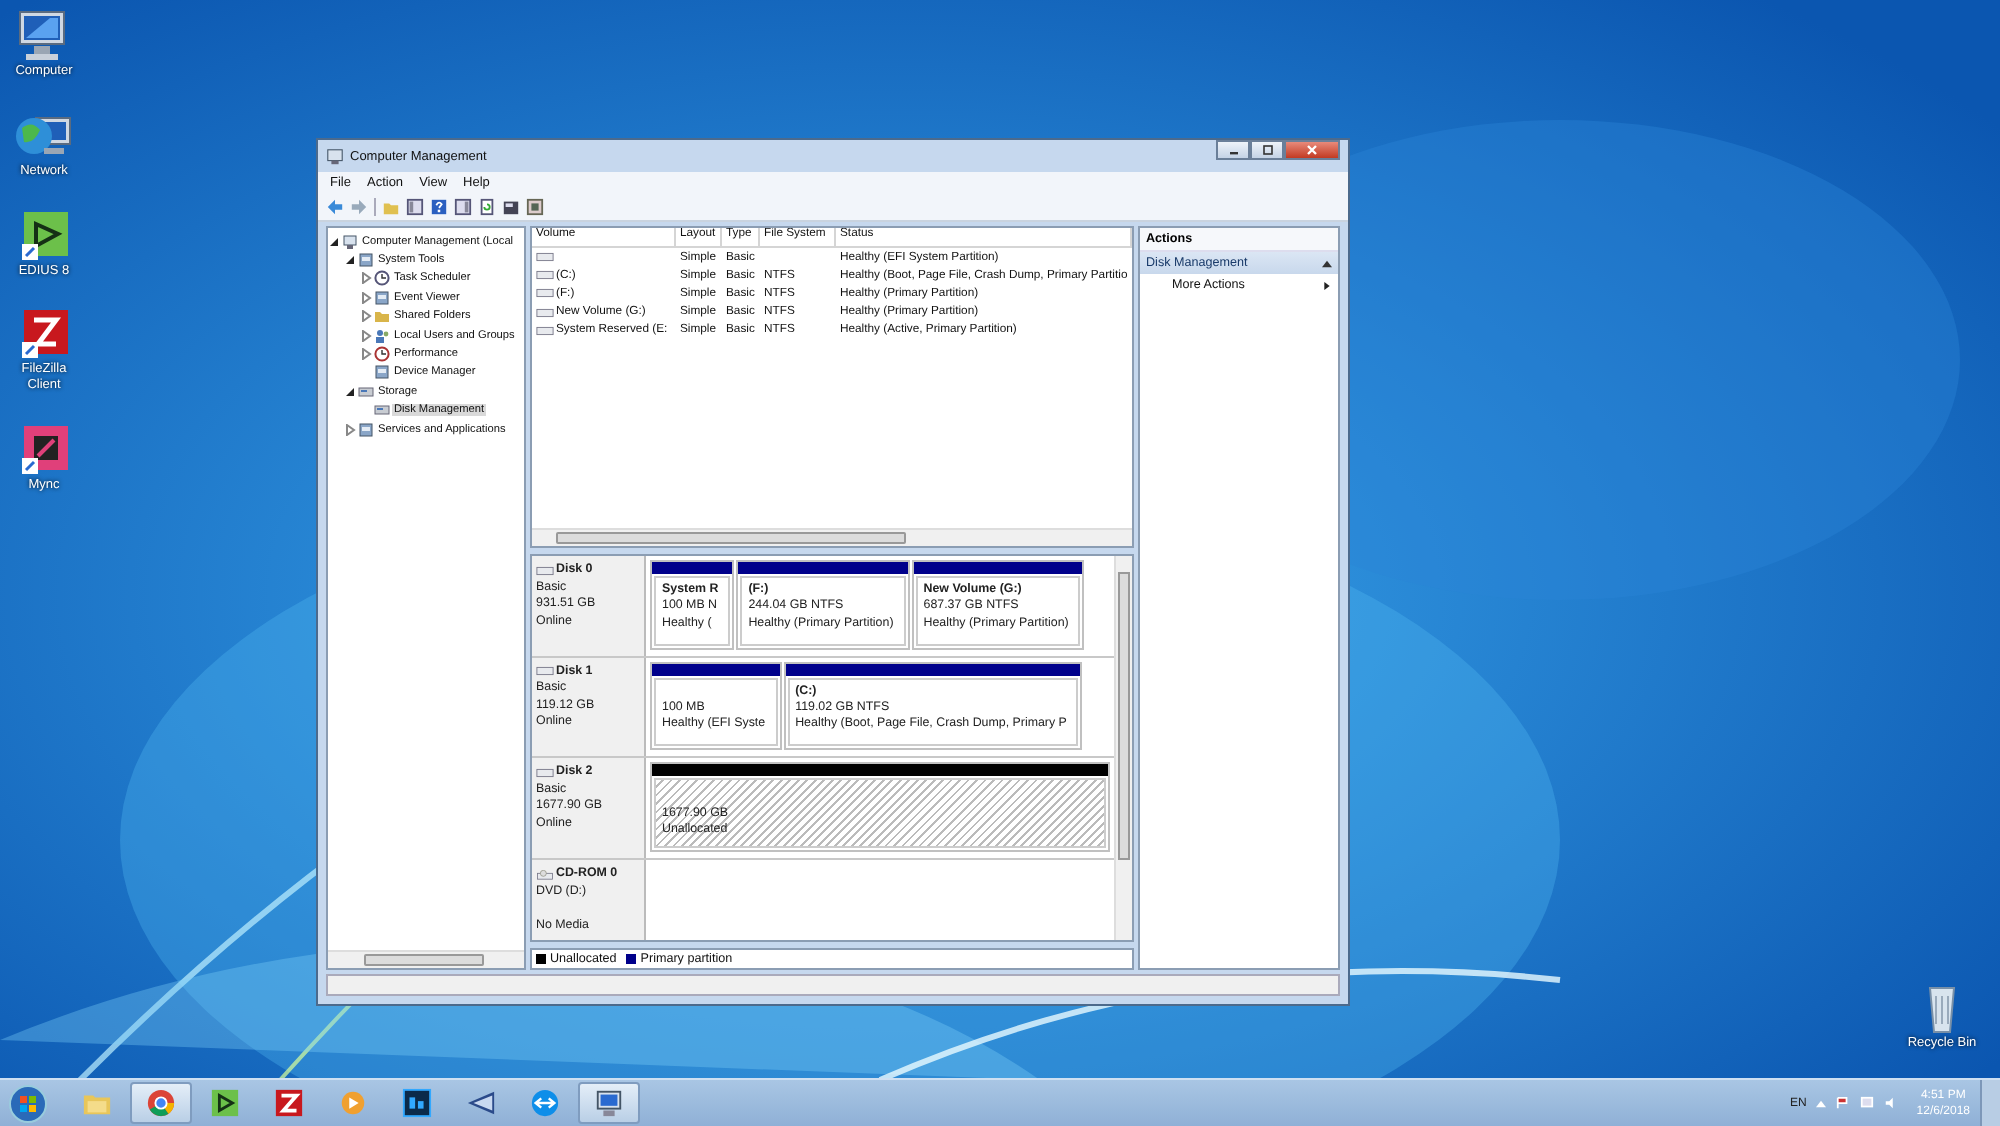 The image size is (2000, 1126). I want to click on printer-icon, so click(382, 372).